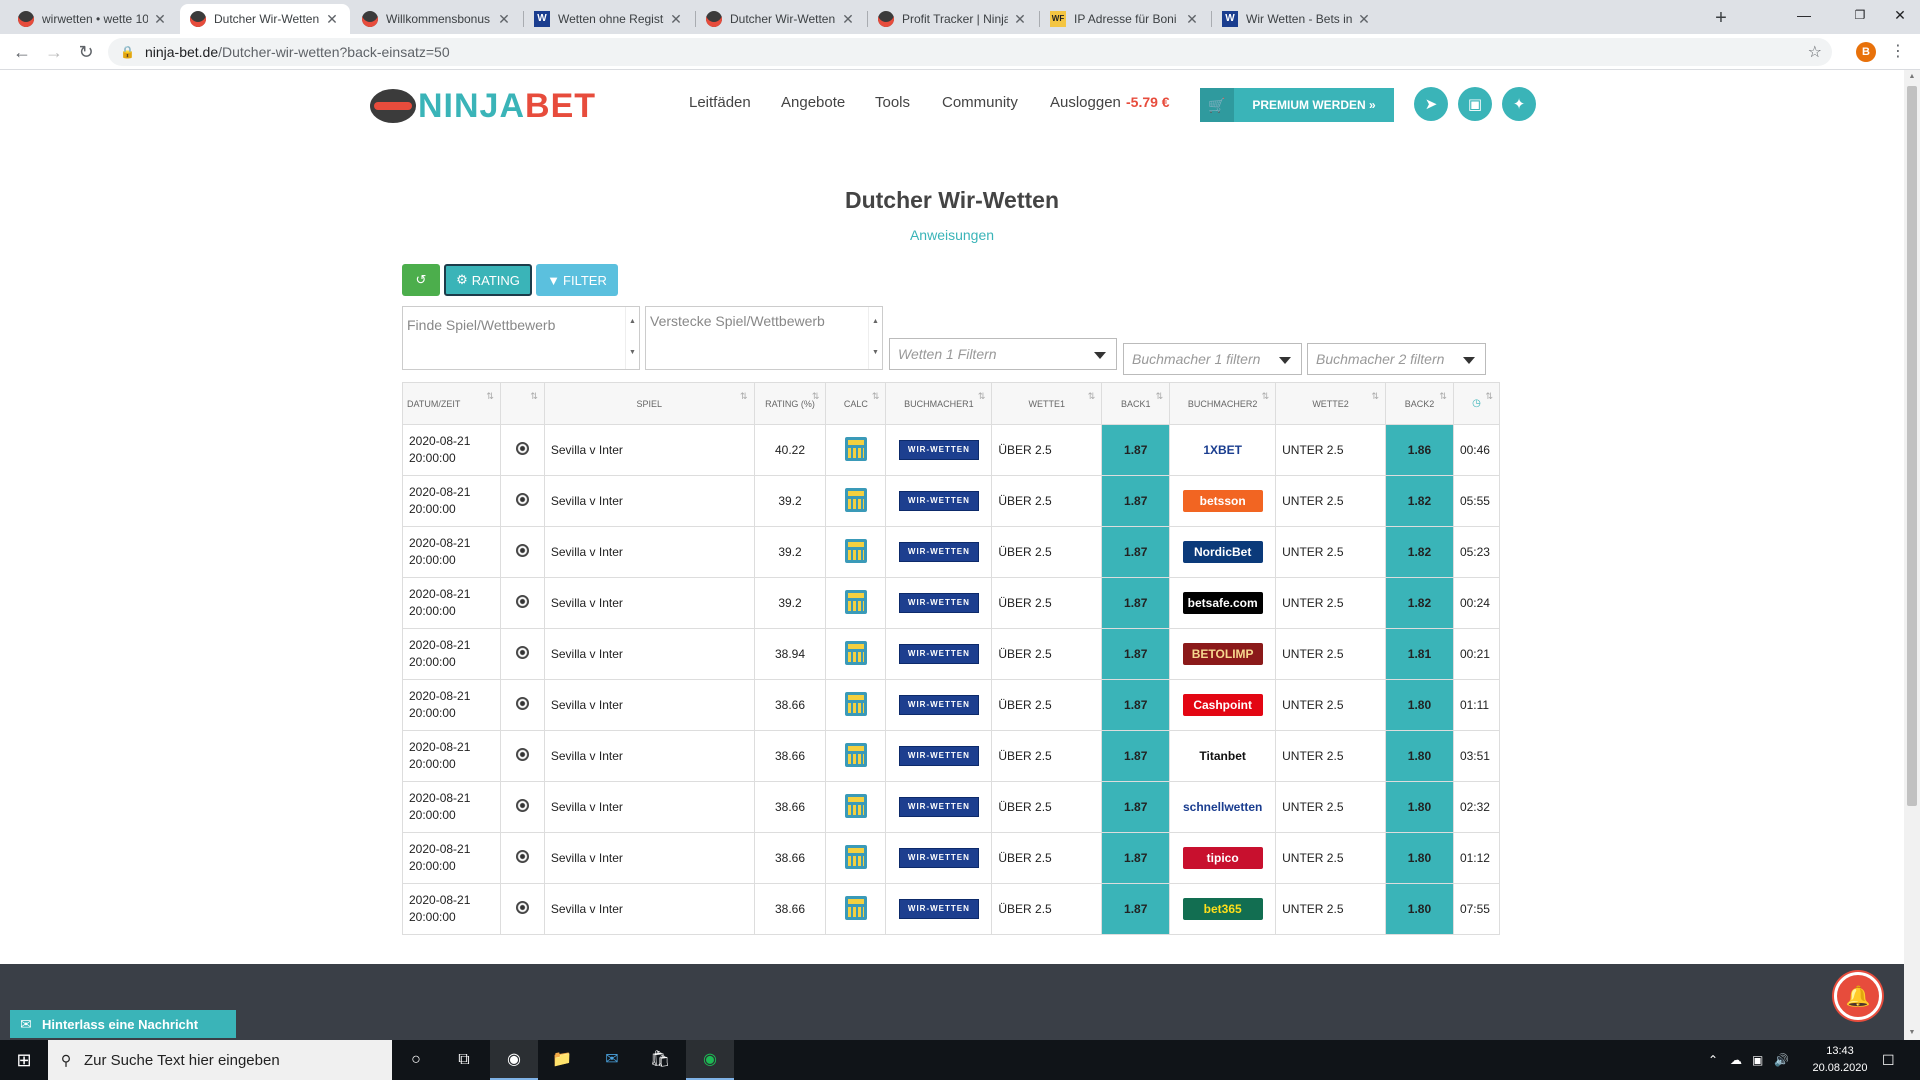 The width and height of the screenshot is (1920, 1080). What do you see at coordinates (1519, 104) in the screenshot?
I see `twitter-icon: ✦` at bounding box center [1519, 104].